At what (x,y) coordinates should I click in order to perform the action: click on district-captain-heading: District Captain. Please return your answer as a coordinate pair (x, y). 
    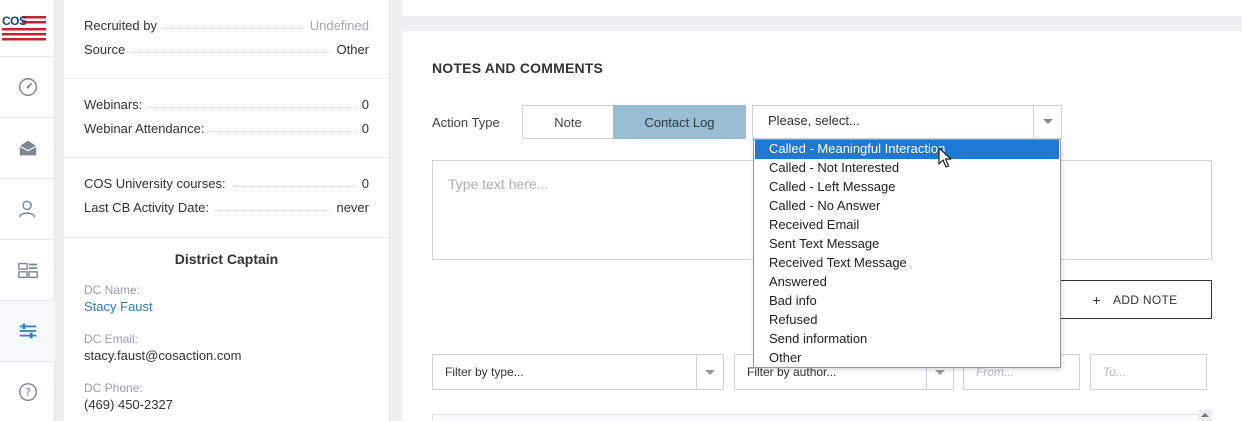
    Looking at the image, I should click on (226, 259).